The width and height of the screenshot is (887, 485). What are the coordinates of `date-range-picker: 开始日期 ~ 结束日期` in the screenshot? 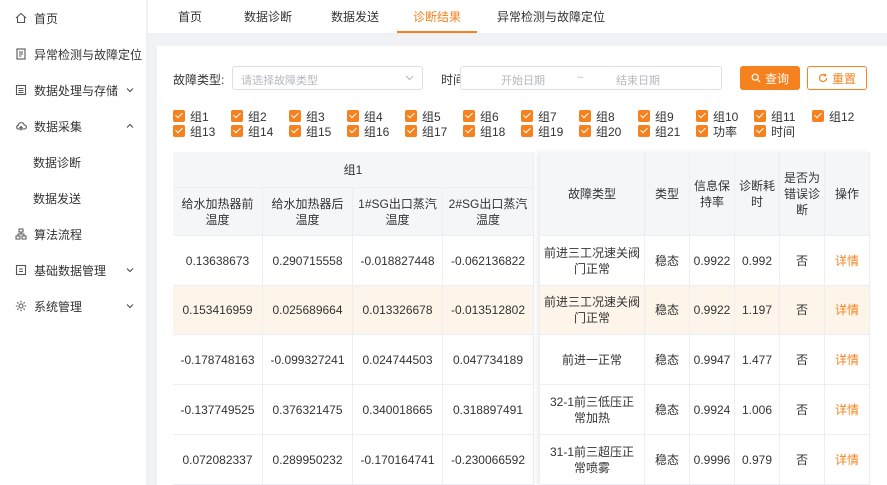 It's located at (591, 78).